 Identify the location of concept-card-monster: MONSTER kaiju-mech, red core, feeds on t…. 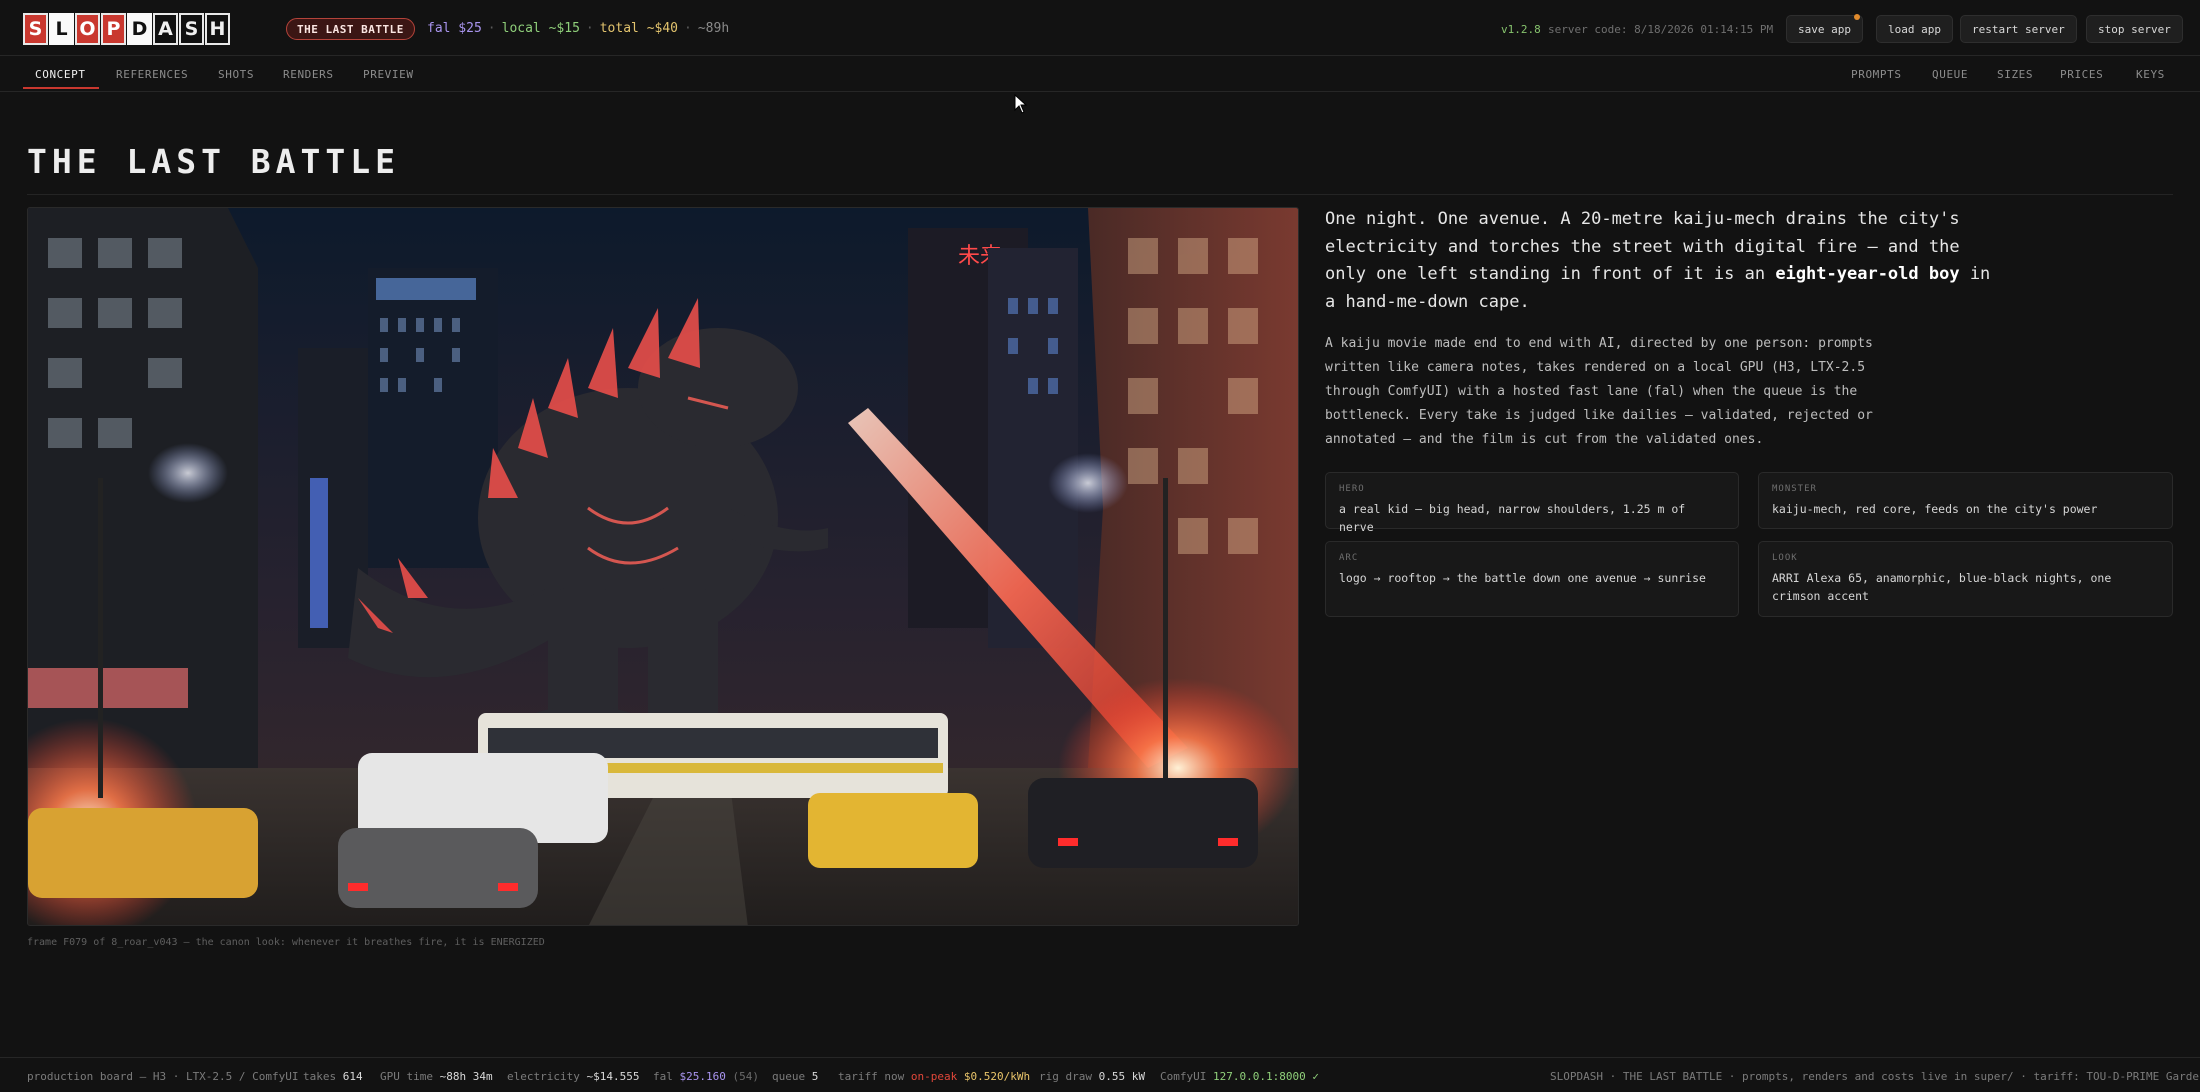
(1965, 500).